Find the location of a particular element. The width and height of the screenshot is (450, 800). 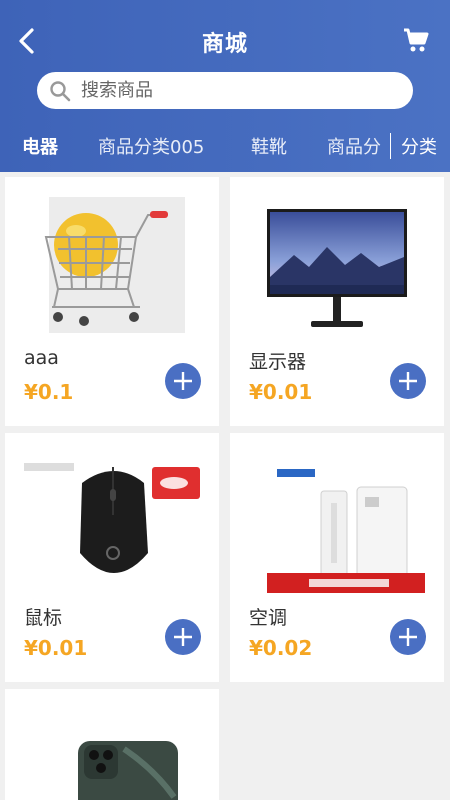

search-bar is located at coordinates (225, 90).